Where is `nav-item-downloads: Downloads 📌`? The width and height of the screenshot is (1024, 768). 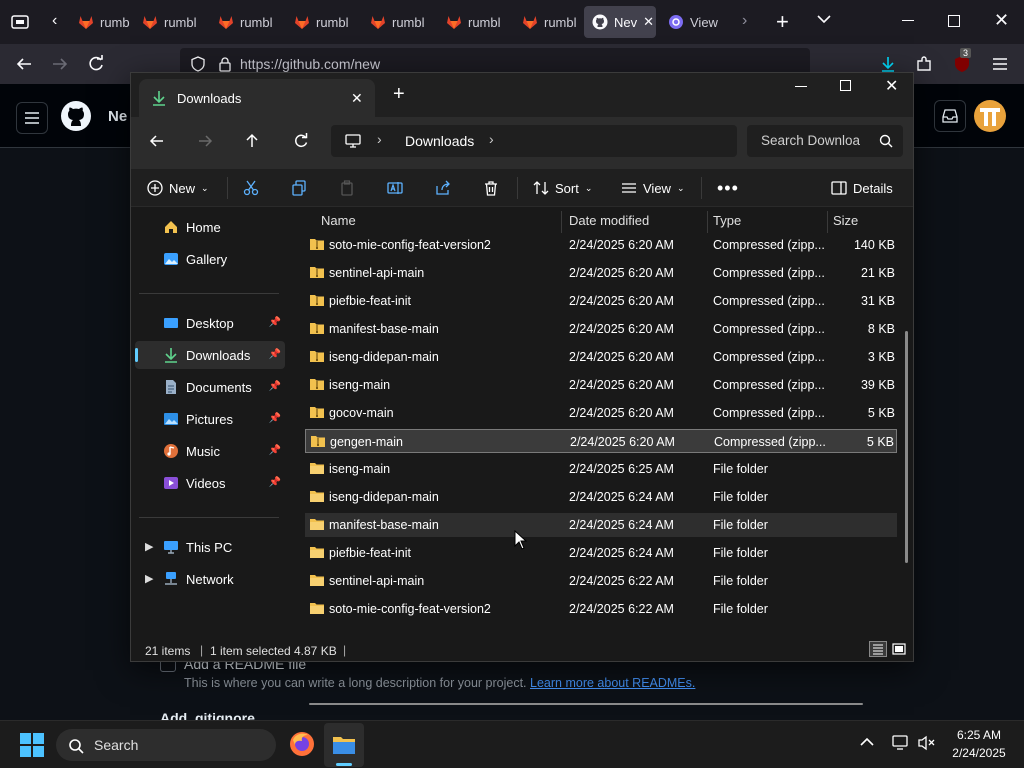
nav-item-downloads: Downloads 📌 is located at coordinates (210, 355).